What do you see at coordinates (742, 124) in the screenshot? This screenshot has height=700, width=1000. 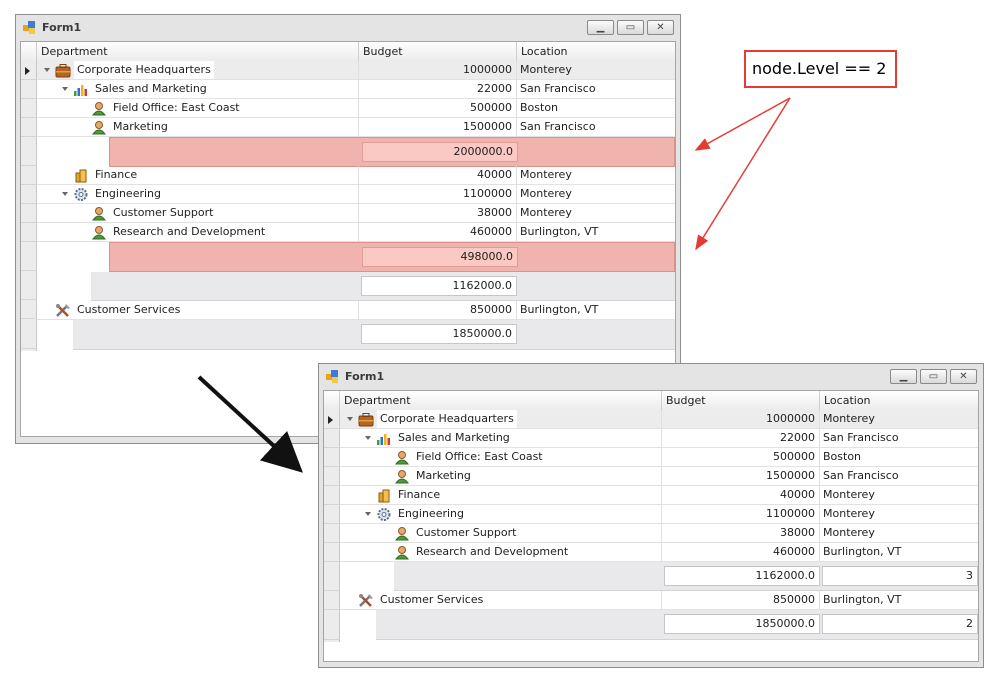 I see `arrow-to-sales-footer` at bounding box center [742, 124].